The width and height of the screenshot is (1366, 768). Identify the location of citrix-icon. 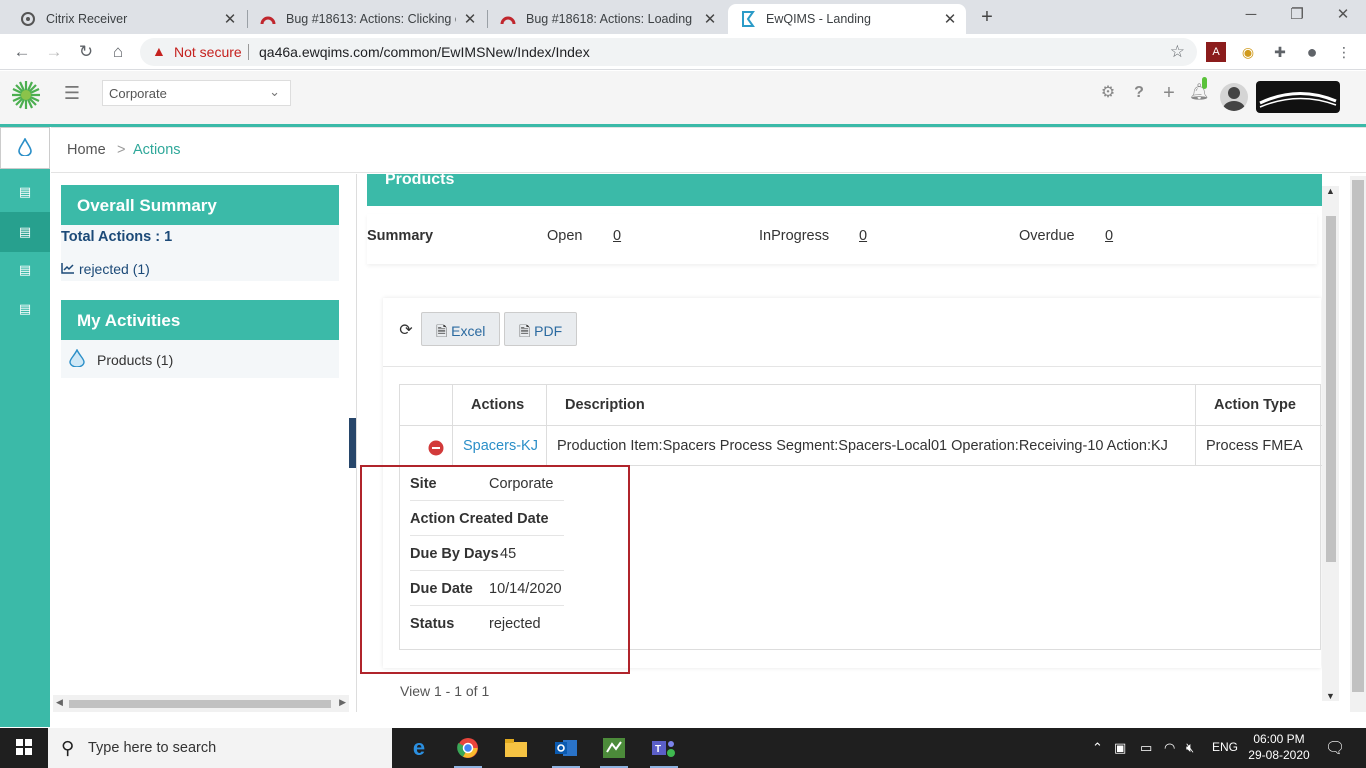
(28, 19).